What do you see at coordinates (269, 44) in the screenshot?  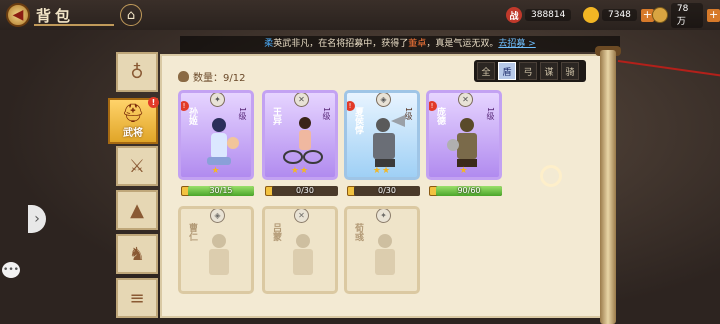 I see `ticker-prefix: 柔` at bounding box center [269, 44].